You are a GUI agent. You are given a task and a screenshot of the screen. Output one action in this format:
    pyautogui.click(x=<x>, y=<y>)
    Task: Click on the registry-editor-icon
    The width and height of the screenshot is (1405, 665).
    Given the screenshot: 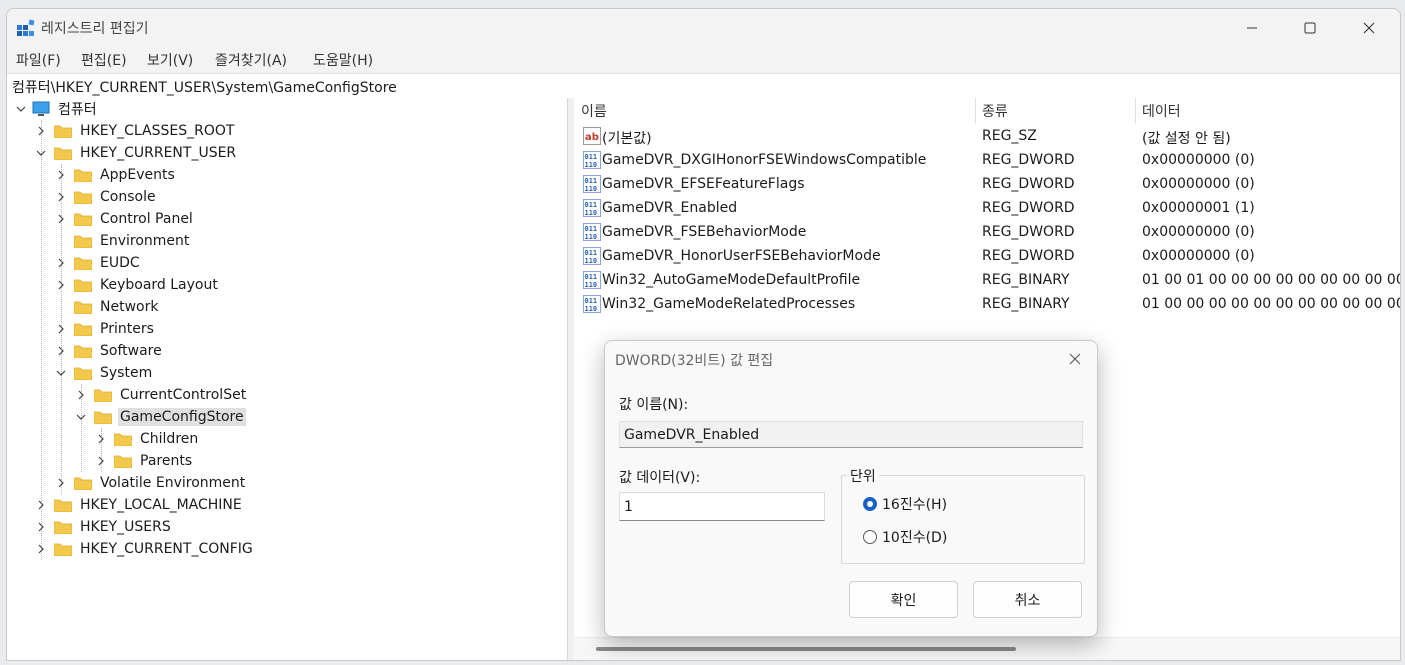 What is the action you would take?
    pyautogui.click(x=26, y=27)
    